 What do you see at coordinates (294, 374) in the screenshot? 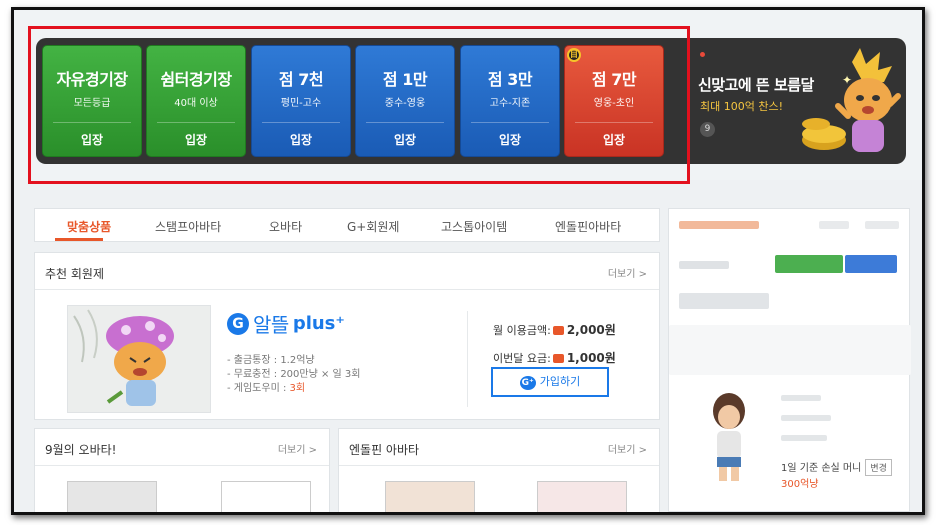
I see `feature-free-charge: - 무료충전 : 200만냥 × 일 3회` at bounding box center [294, 374].